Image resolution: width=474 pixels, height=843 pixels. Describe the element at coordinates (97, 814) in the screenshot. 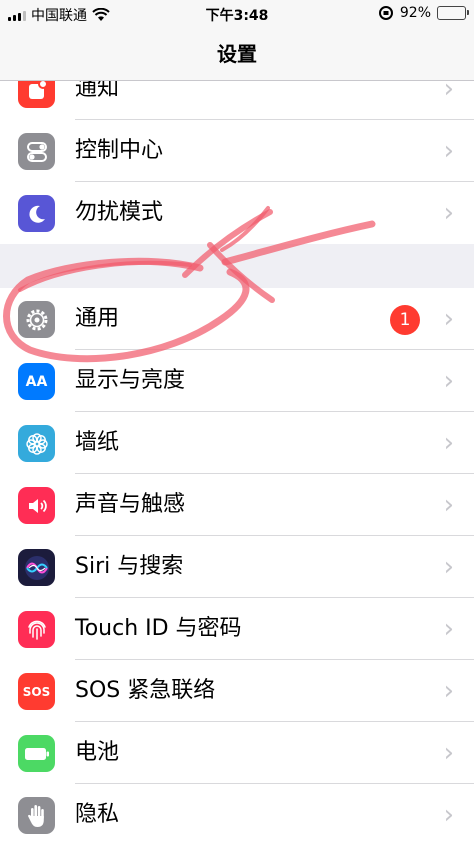

I see `settings-row-label: 隐私` at that location.